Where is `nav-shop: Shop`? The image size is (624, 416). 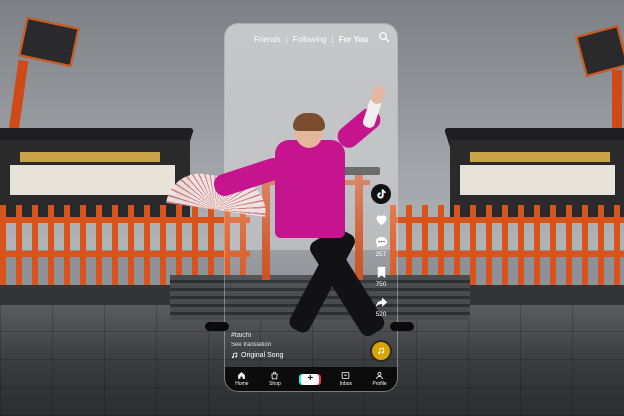 nav-shop: Shop is located at coordinates (275, 379).